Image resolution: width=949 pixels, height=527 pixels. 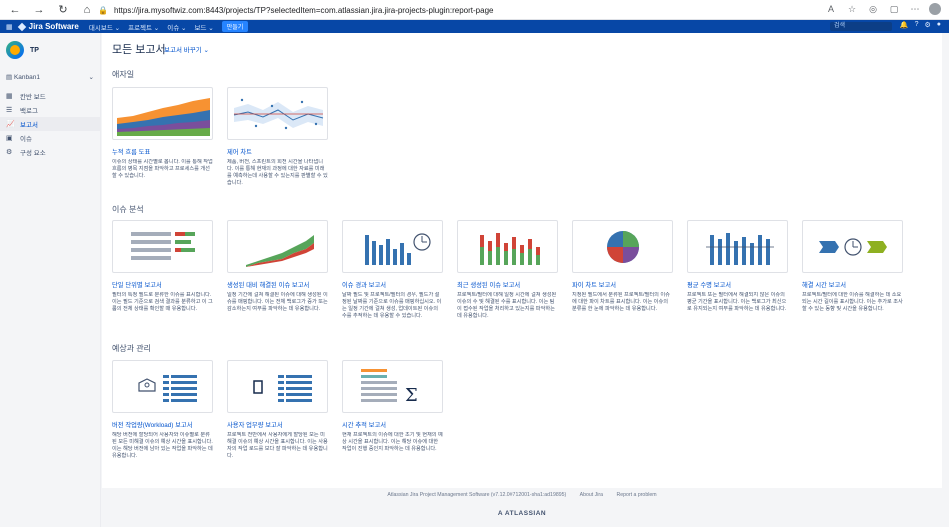 I want to click on admin-gear-icon: ⚙, so click(x=927, y=25).